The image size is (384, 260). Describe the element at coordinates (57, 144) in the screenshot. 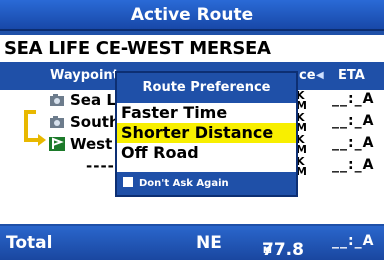

I see `flag-icon` at that location.